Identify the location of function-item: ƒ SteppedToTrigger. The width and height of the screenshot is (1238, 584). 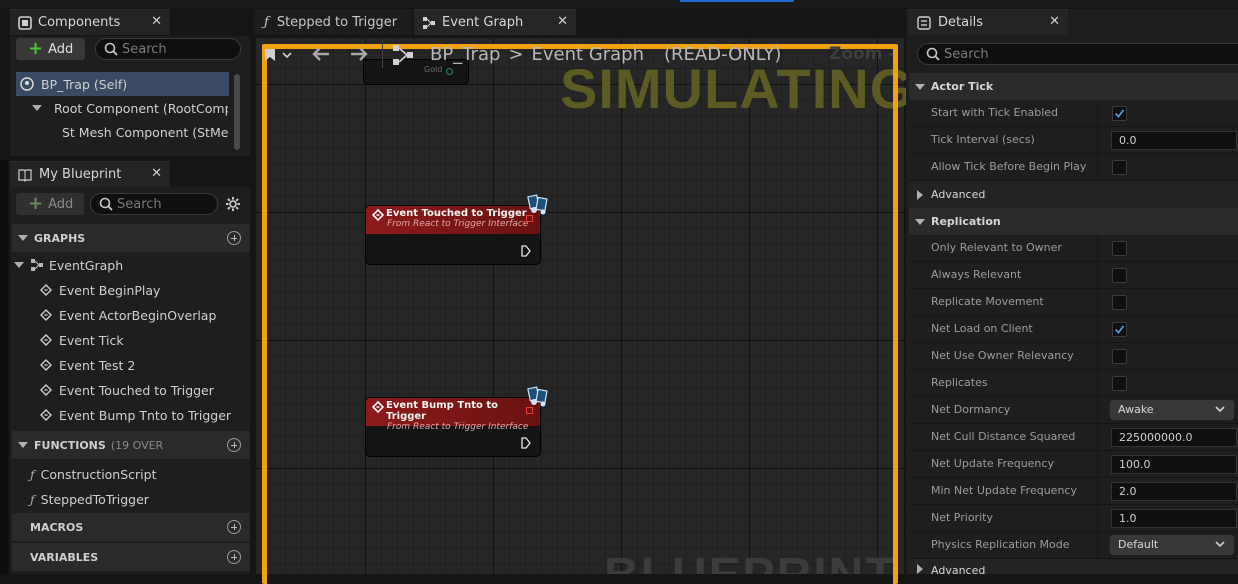
(89, 499).